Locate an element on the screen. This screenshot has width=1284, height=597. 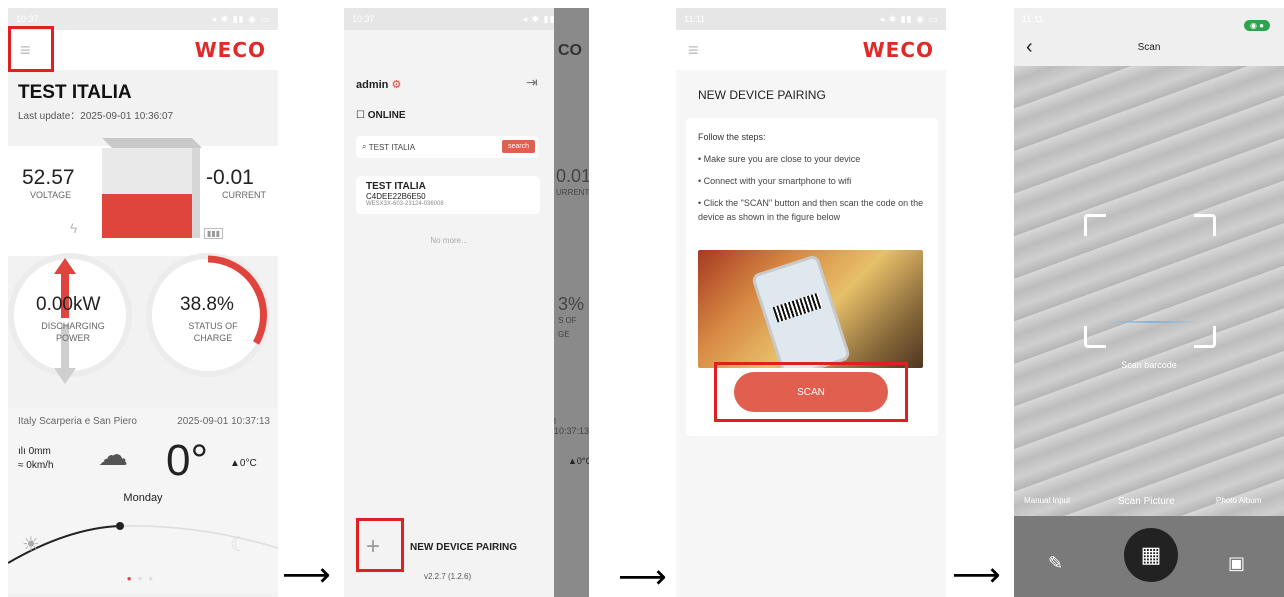
highlight-add is located at coordinates (380, 545).